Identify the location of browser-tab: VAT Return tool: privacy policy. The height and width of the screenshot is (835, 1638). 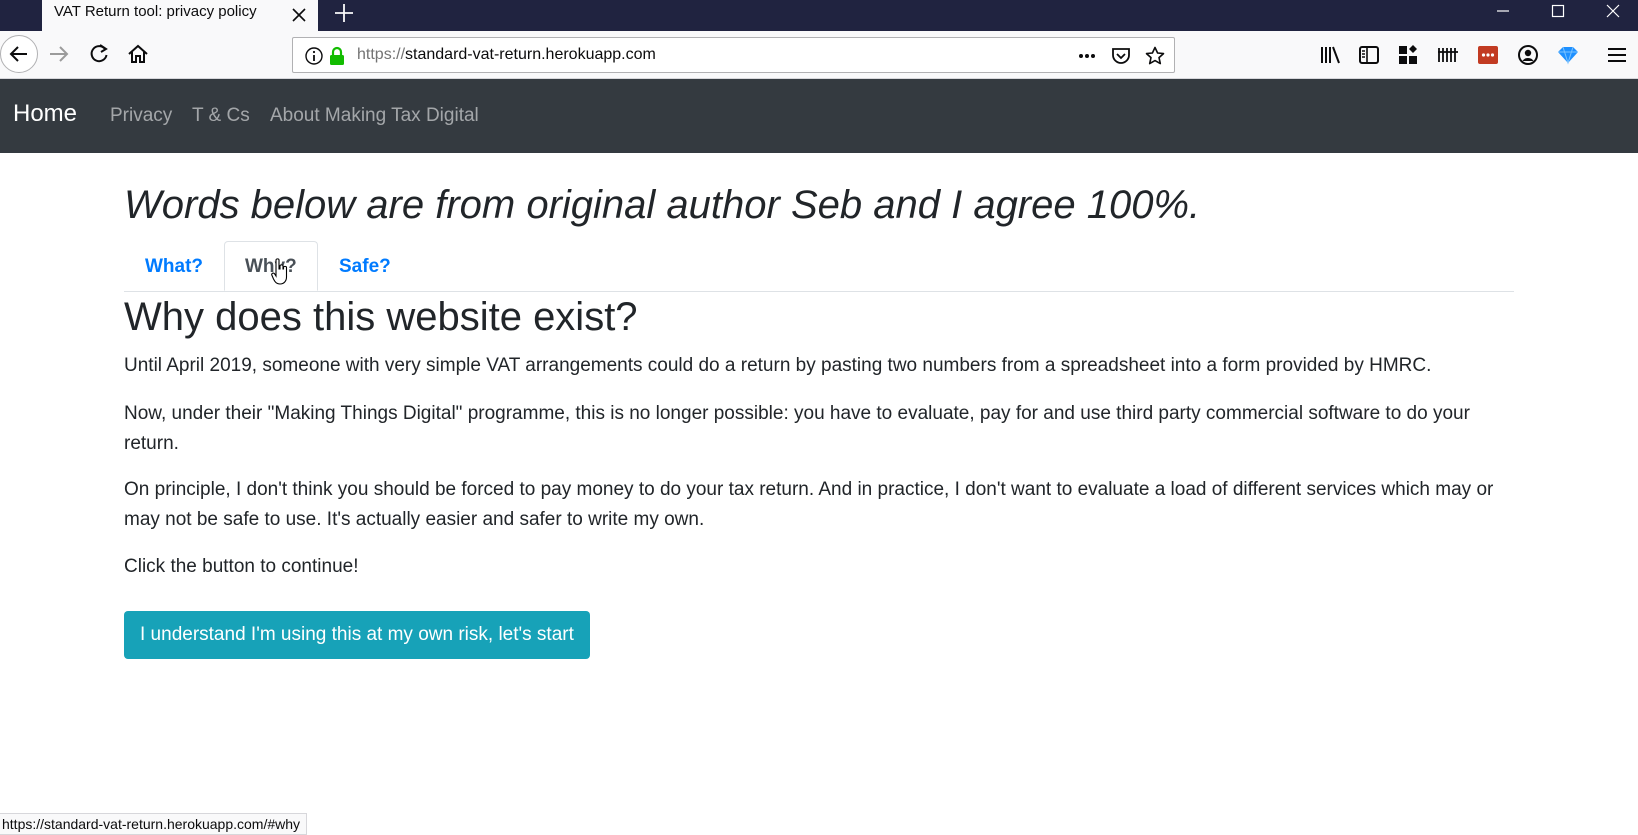
(180, 15).